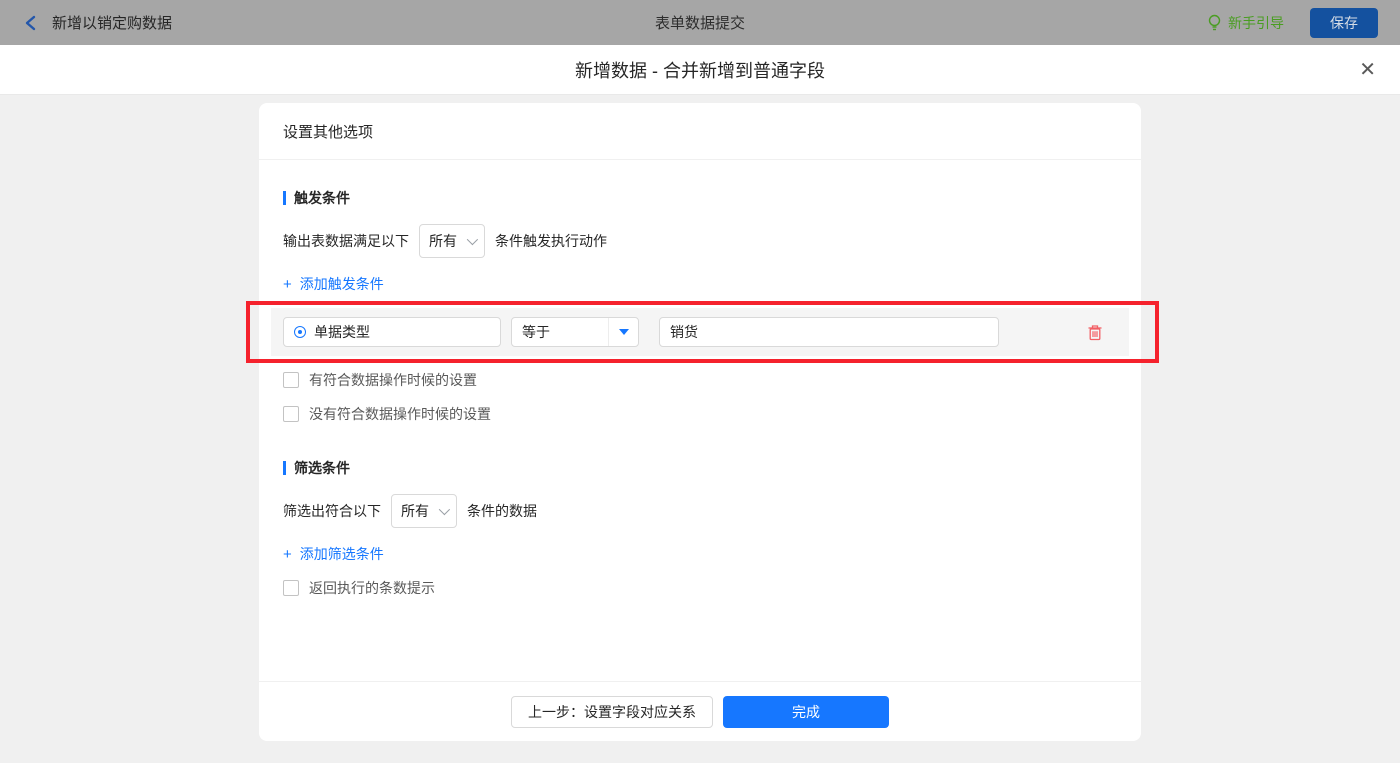 The height and width of the screenshot is (763, 1400). I want to click on caret-zone, so click(623, 332).